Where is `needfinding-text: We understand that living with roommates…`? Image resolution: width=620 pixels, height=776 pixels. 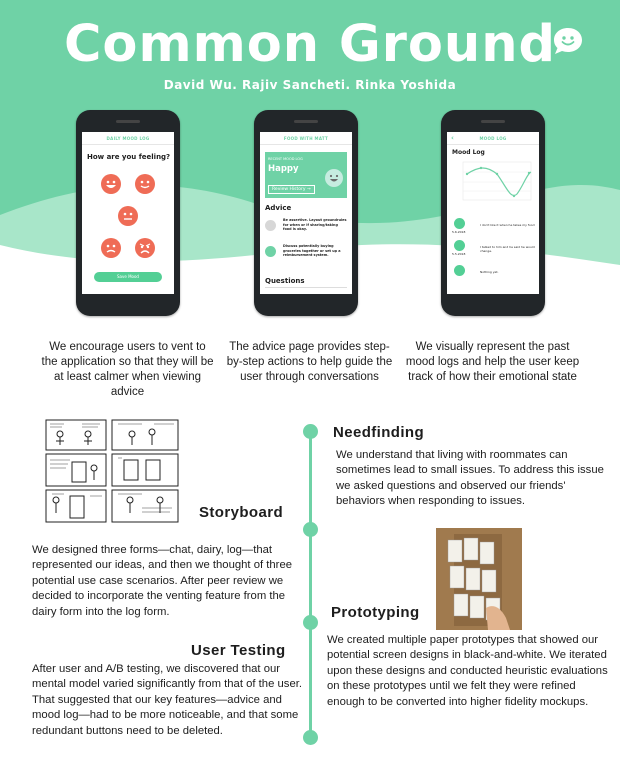
needfinding-text: We understand that living with roommates… is located at coordinates (470, 478).